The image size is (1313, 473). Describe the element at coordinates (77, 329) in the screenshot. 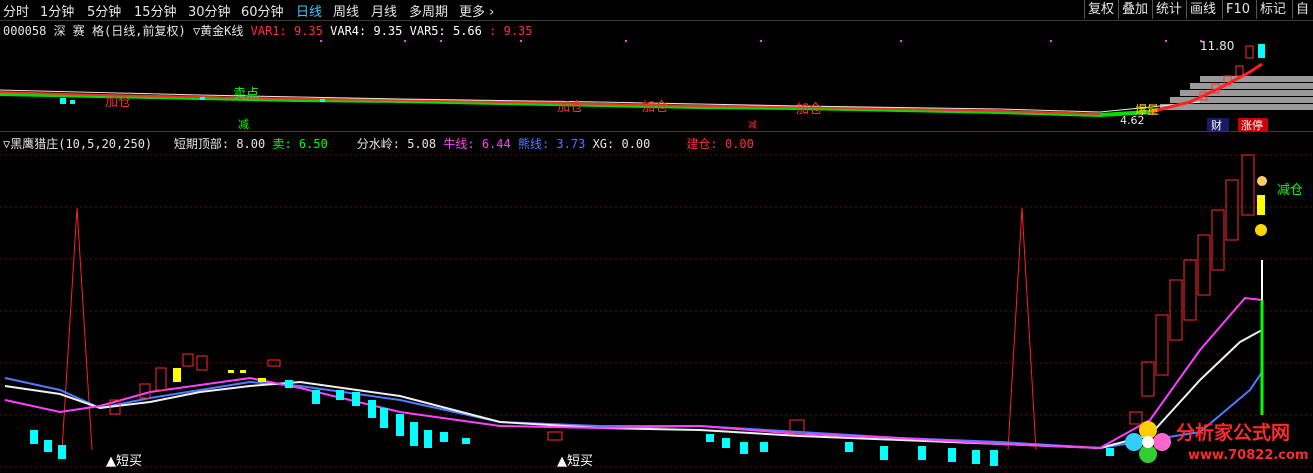

I see `spike-left` at that location.